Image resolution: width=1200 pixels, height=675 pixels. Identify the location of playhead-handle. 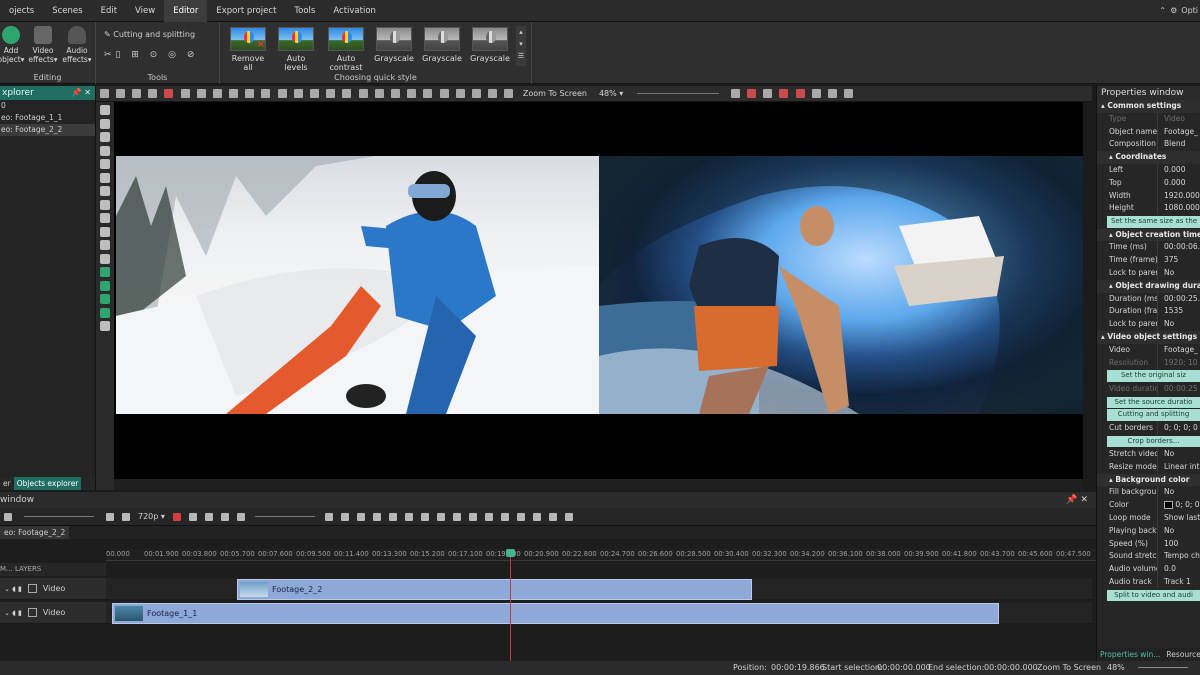
(510, 553).